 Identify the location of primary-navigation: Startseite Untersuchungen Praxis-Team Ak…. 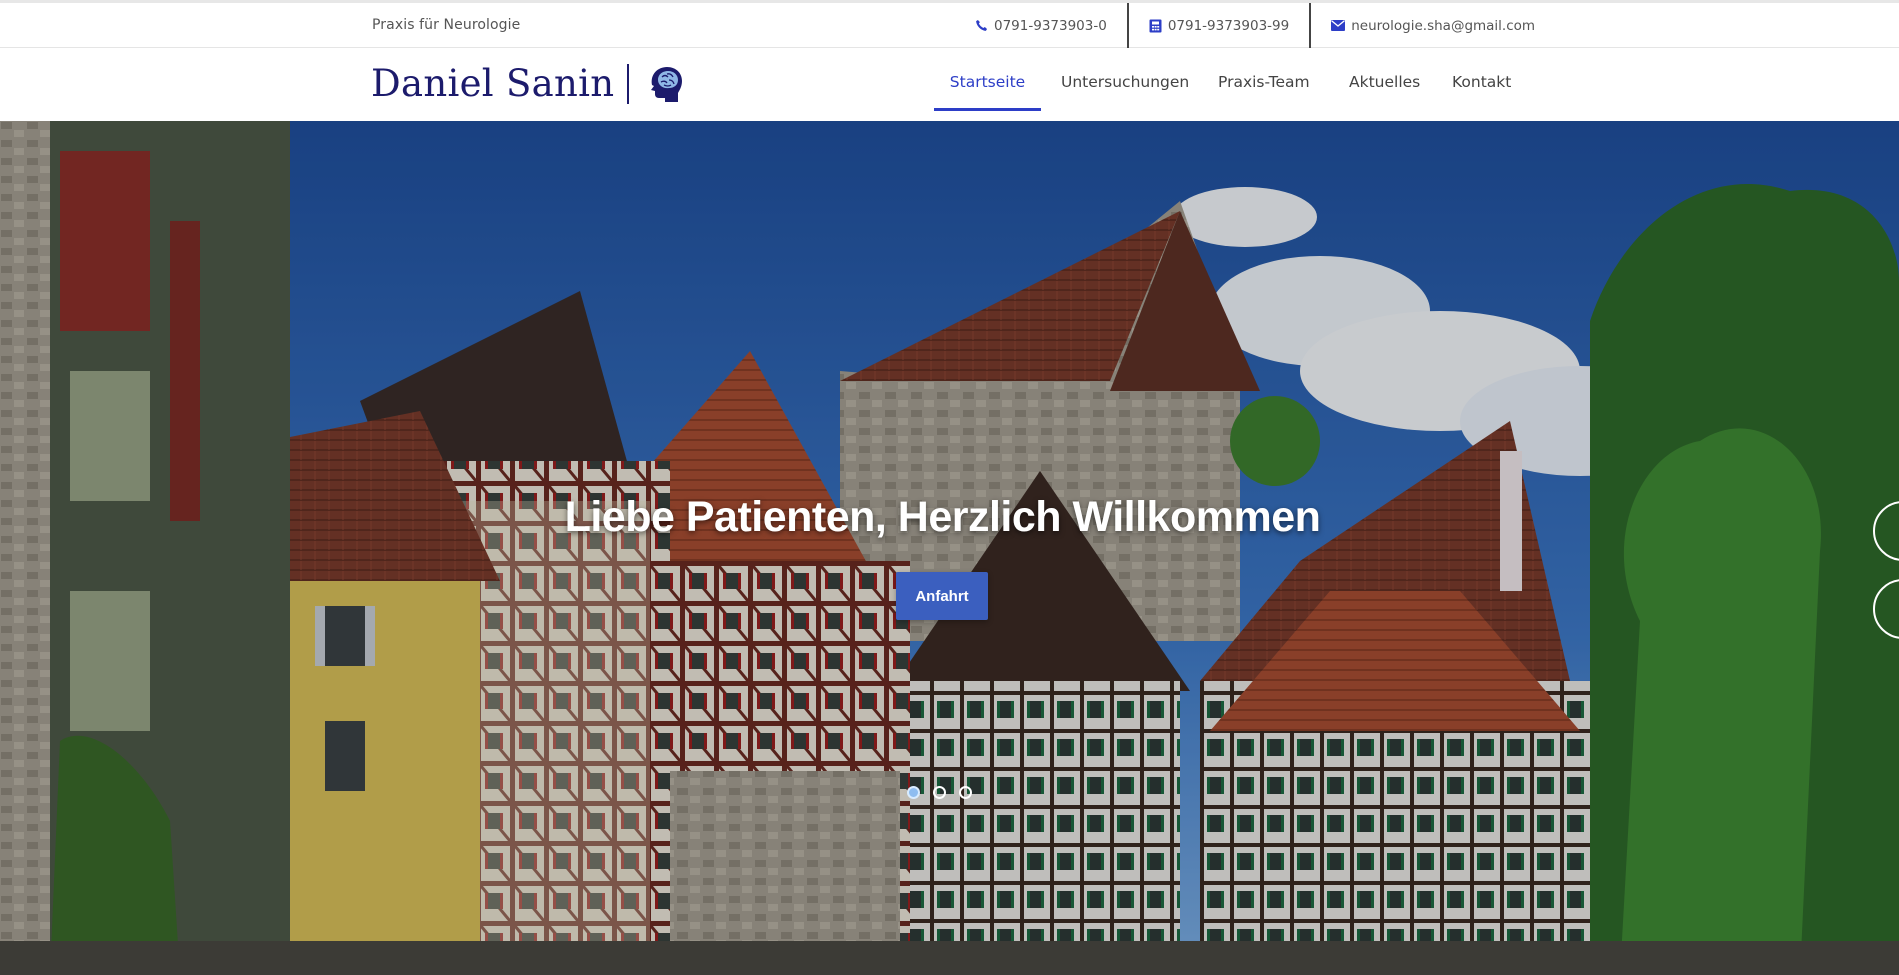
(949, 84).